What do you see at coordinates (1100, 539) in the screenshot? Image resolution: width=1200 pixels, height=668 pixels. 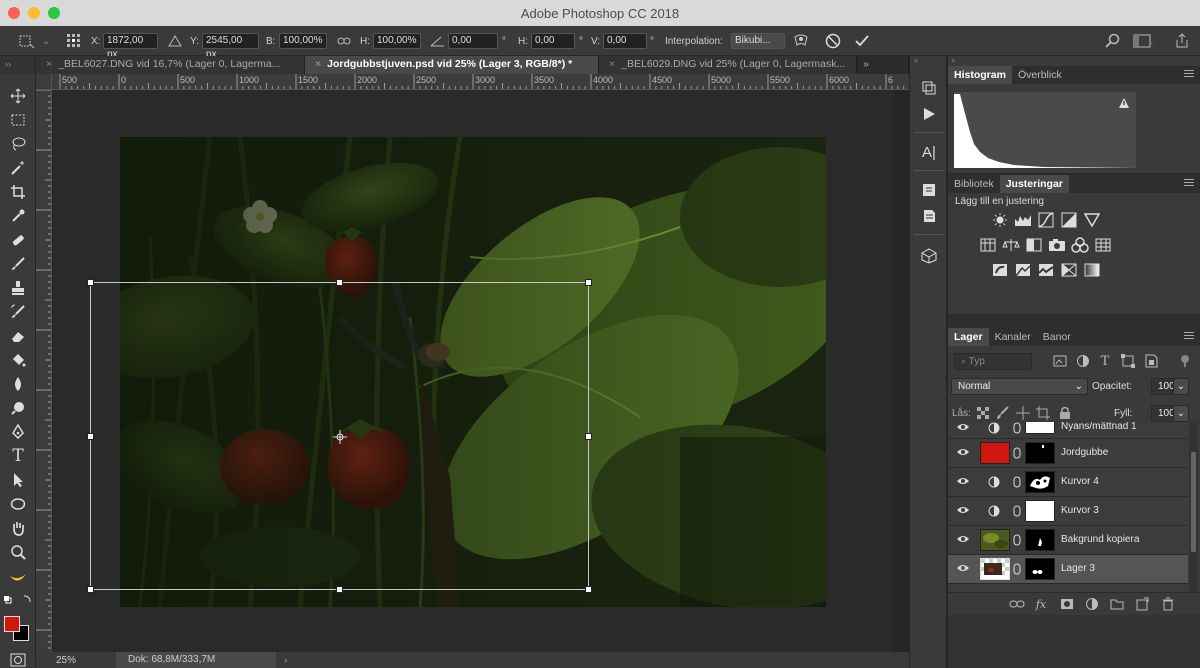 I see `layer-name: Bakgrund kopiera` at bounding box center [1100, 539].